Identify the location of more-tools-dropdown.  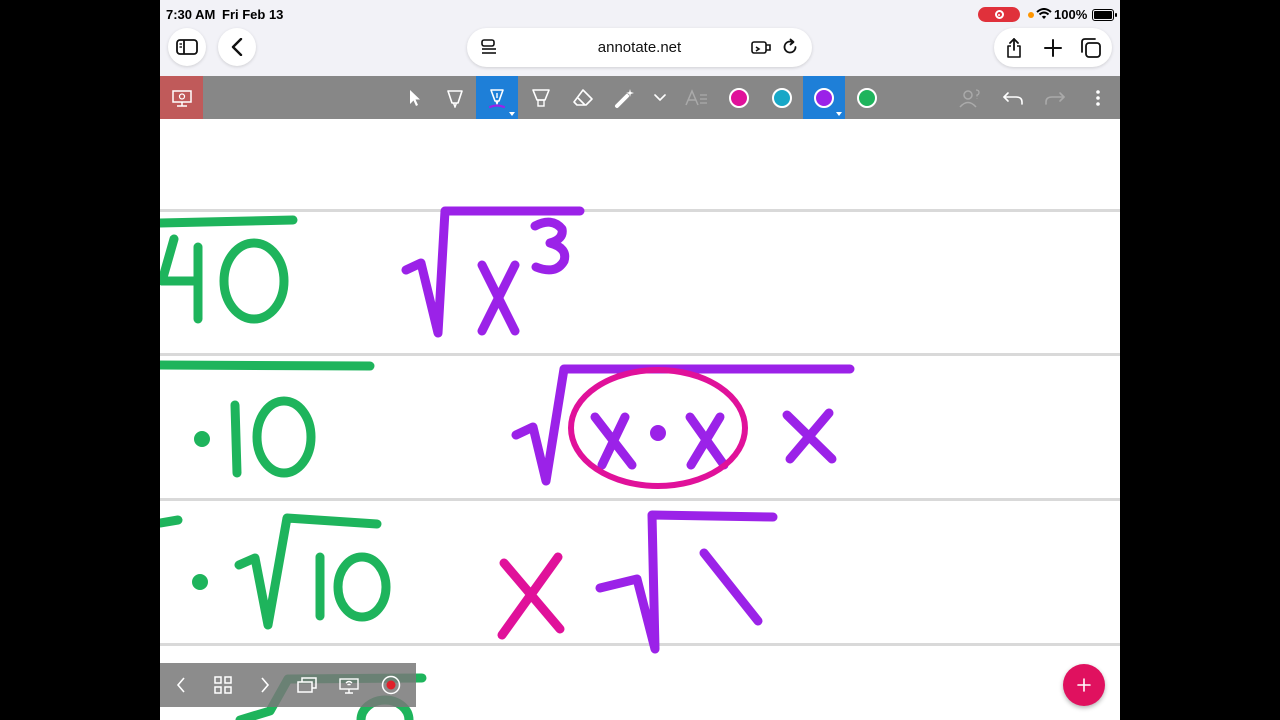
(660, 97).